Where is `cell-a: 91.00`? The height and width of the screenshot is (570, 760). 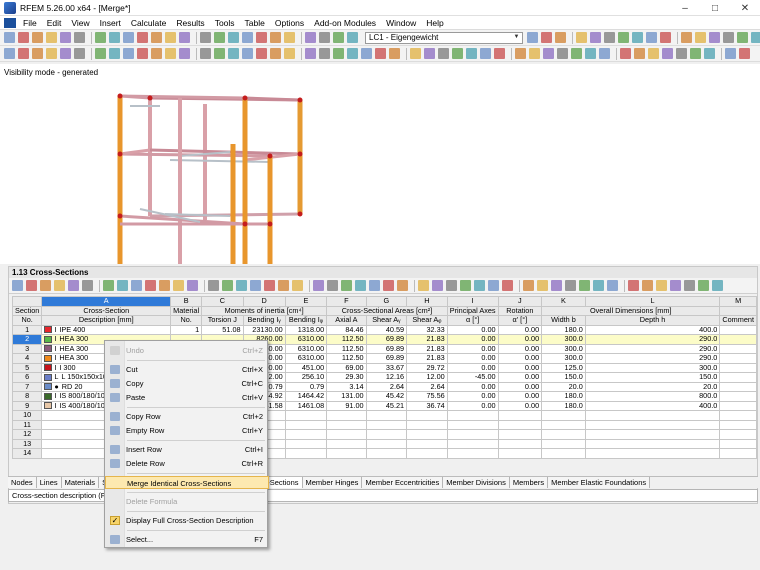 cell-a: 91.00 is located at coordinates (346, 405).